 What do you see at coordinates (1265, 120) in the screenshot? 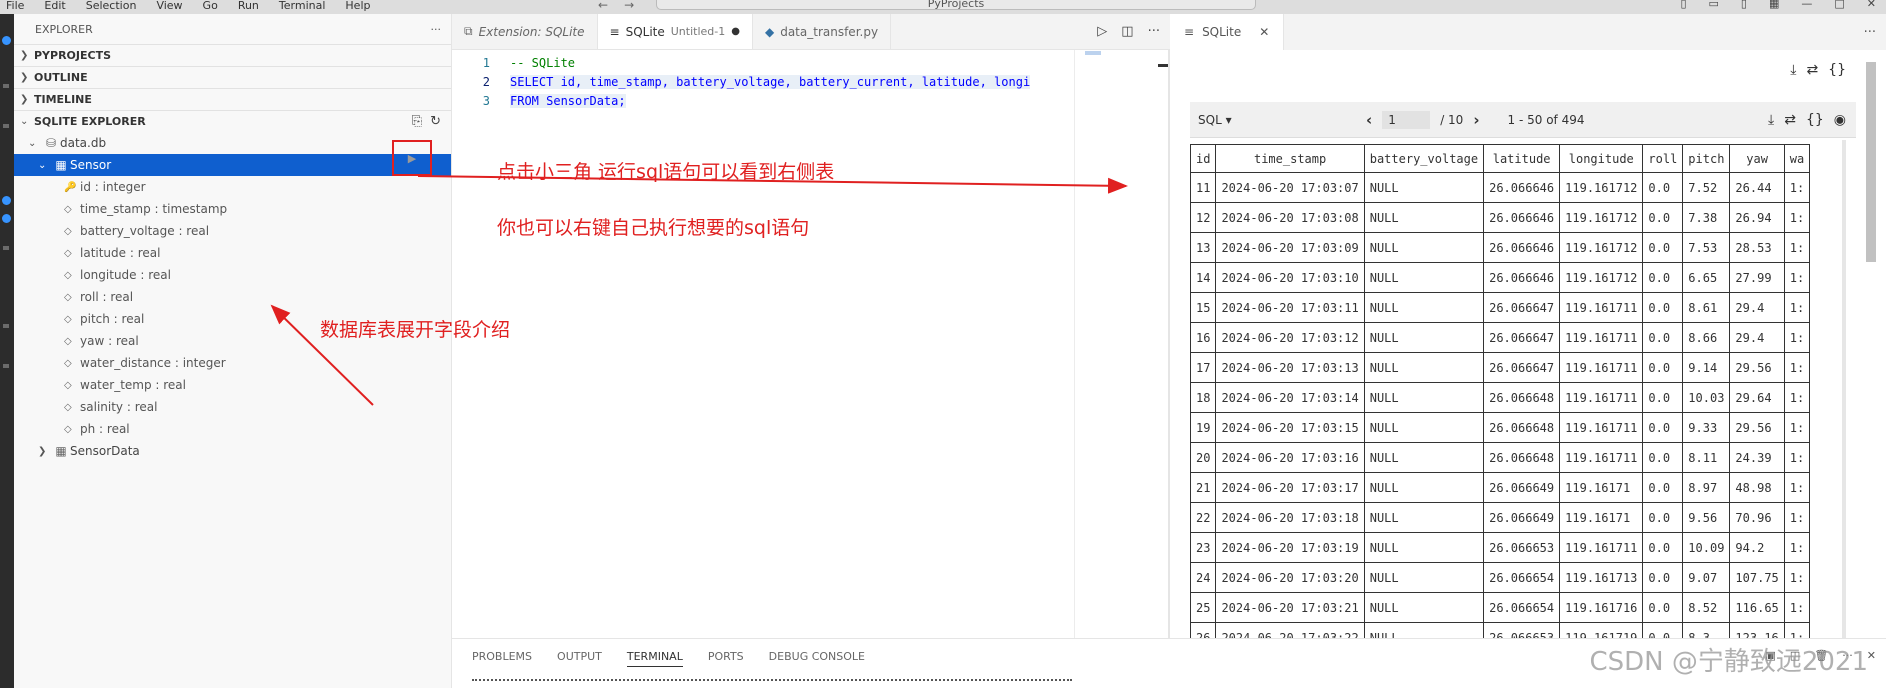
I see `sql-toggle-button: SQL ▾` at bounding box center [1265, 120].